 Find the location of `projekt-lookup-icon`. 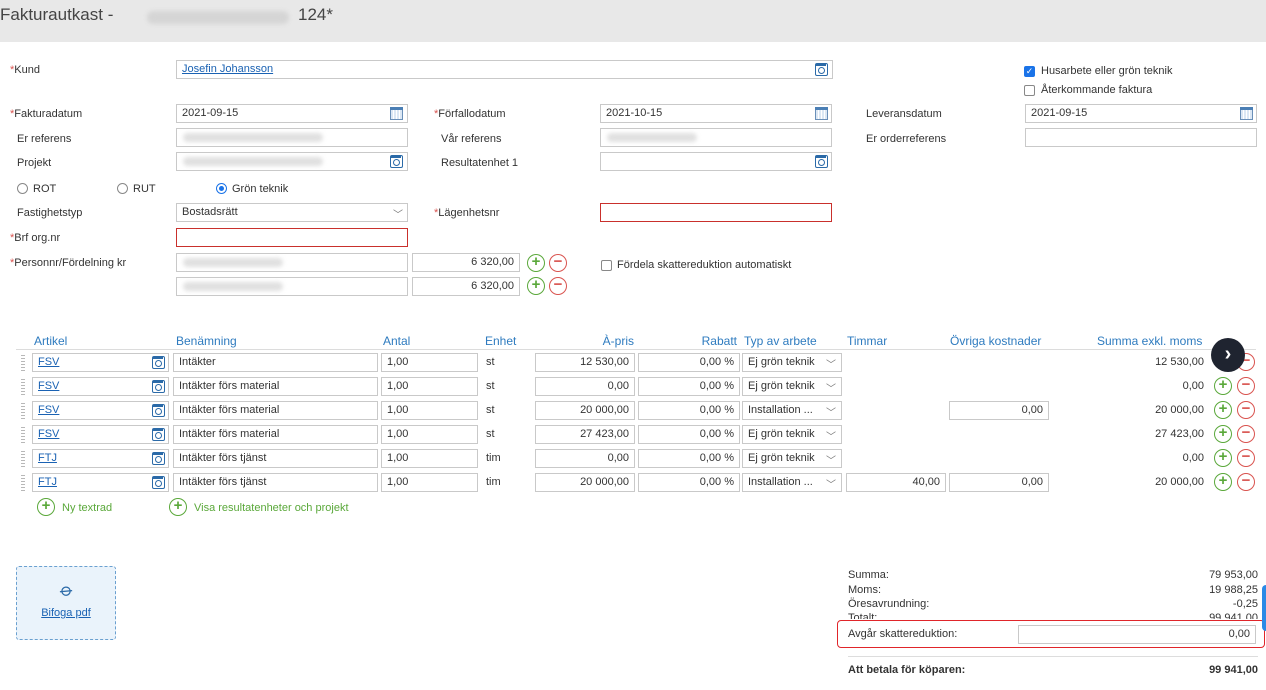

projekt-lookup-icon is located at coordinates (396, 161).